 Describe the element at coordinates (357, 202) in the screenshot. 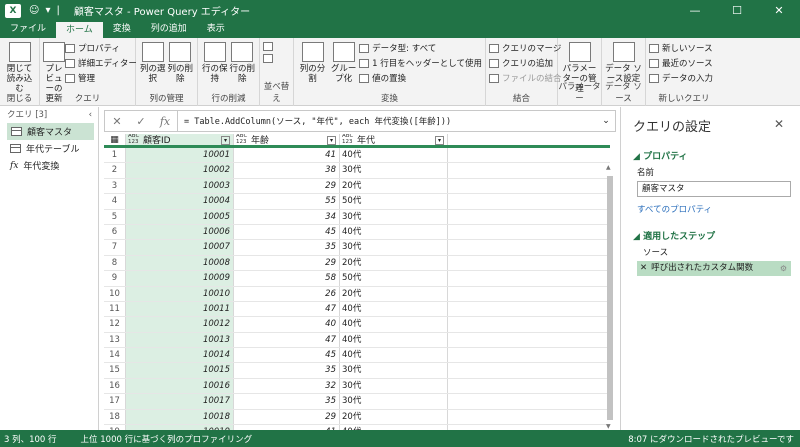

I see `table-row: 4 10004 55 50代` at that location.